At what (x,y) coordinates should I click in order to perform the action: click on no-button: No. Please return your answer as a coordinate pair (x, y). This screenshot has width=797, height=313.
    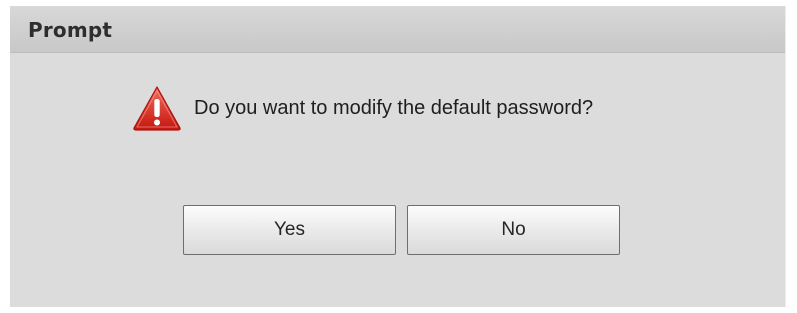
    Looking at the image, I should click on (513, 230).